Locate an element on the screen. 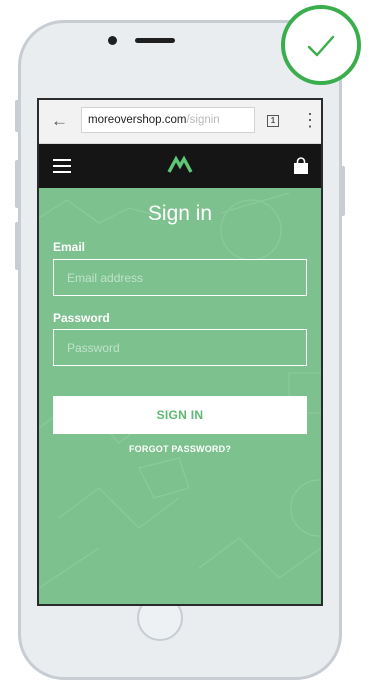 This screenshot has height=685, width=370. earpiece-speaker is located at coordinates (155, 40).